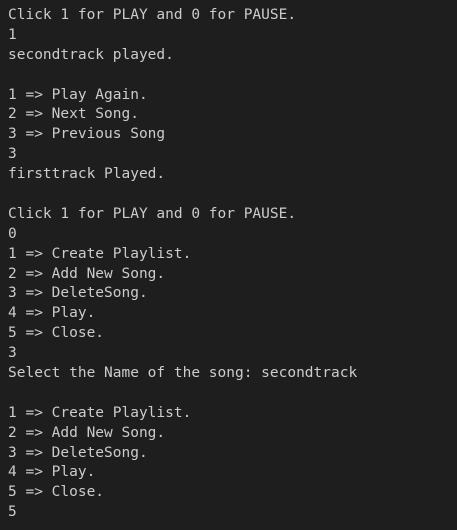  I want to click on output-line-input: 1, so click(12, 34).